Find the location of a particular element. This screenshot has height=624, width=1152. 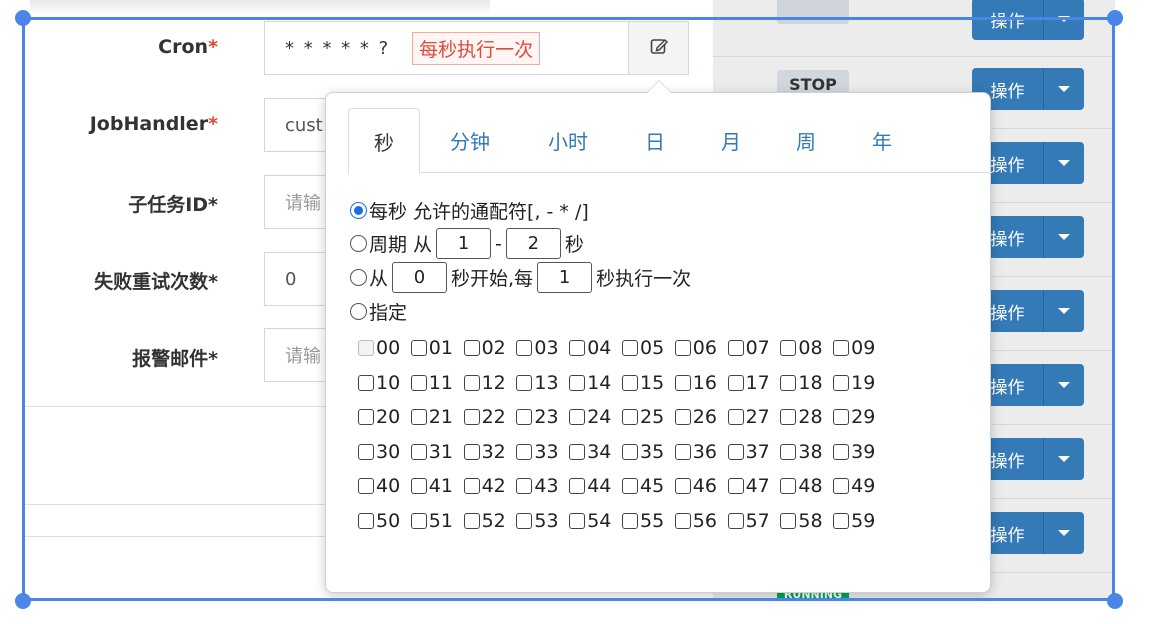

resize-handle-bottom-right is located at coordinates (1115, 601).